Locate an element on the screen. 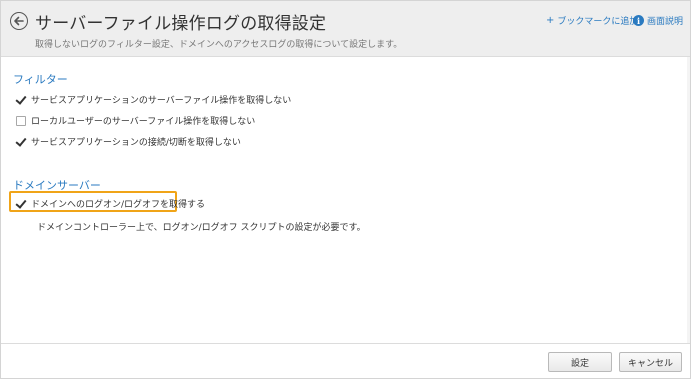 The height and width of the screenshot is (379, 691). filter-option-label: サービスアプリケーションの接続/切断を取得しない is located at coordinates (136, 143).